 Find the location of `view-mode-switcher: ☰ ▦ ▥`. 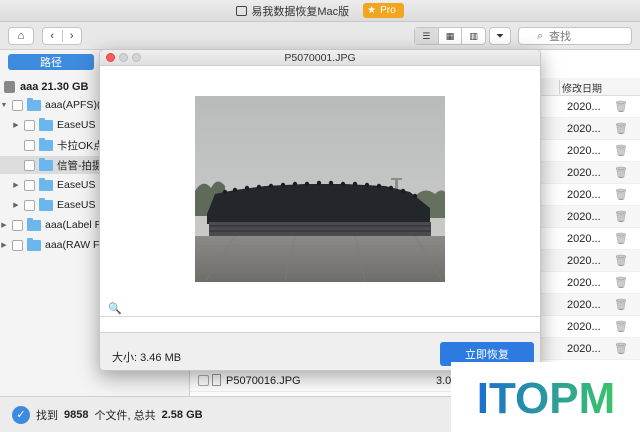

view-mode-switcher: ☰ ▦ ▥ is located at coordinates (450, 36).